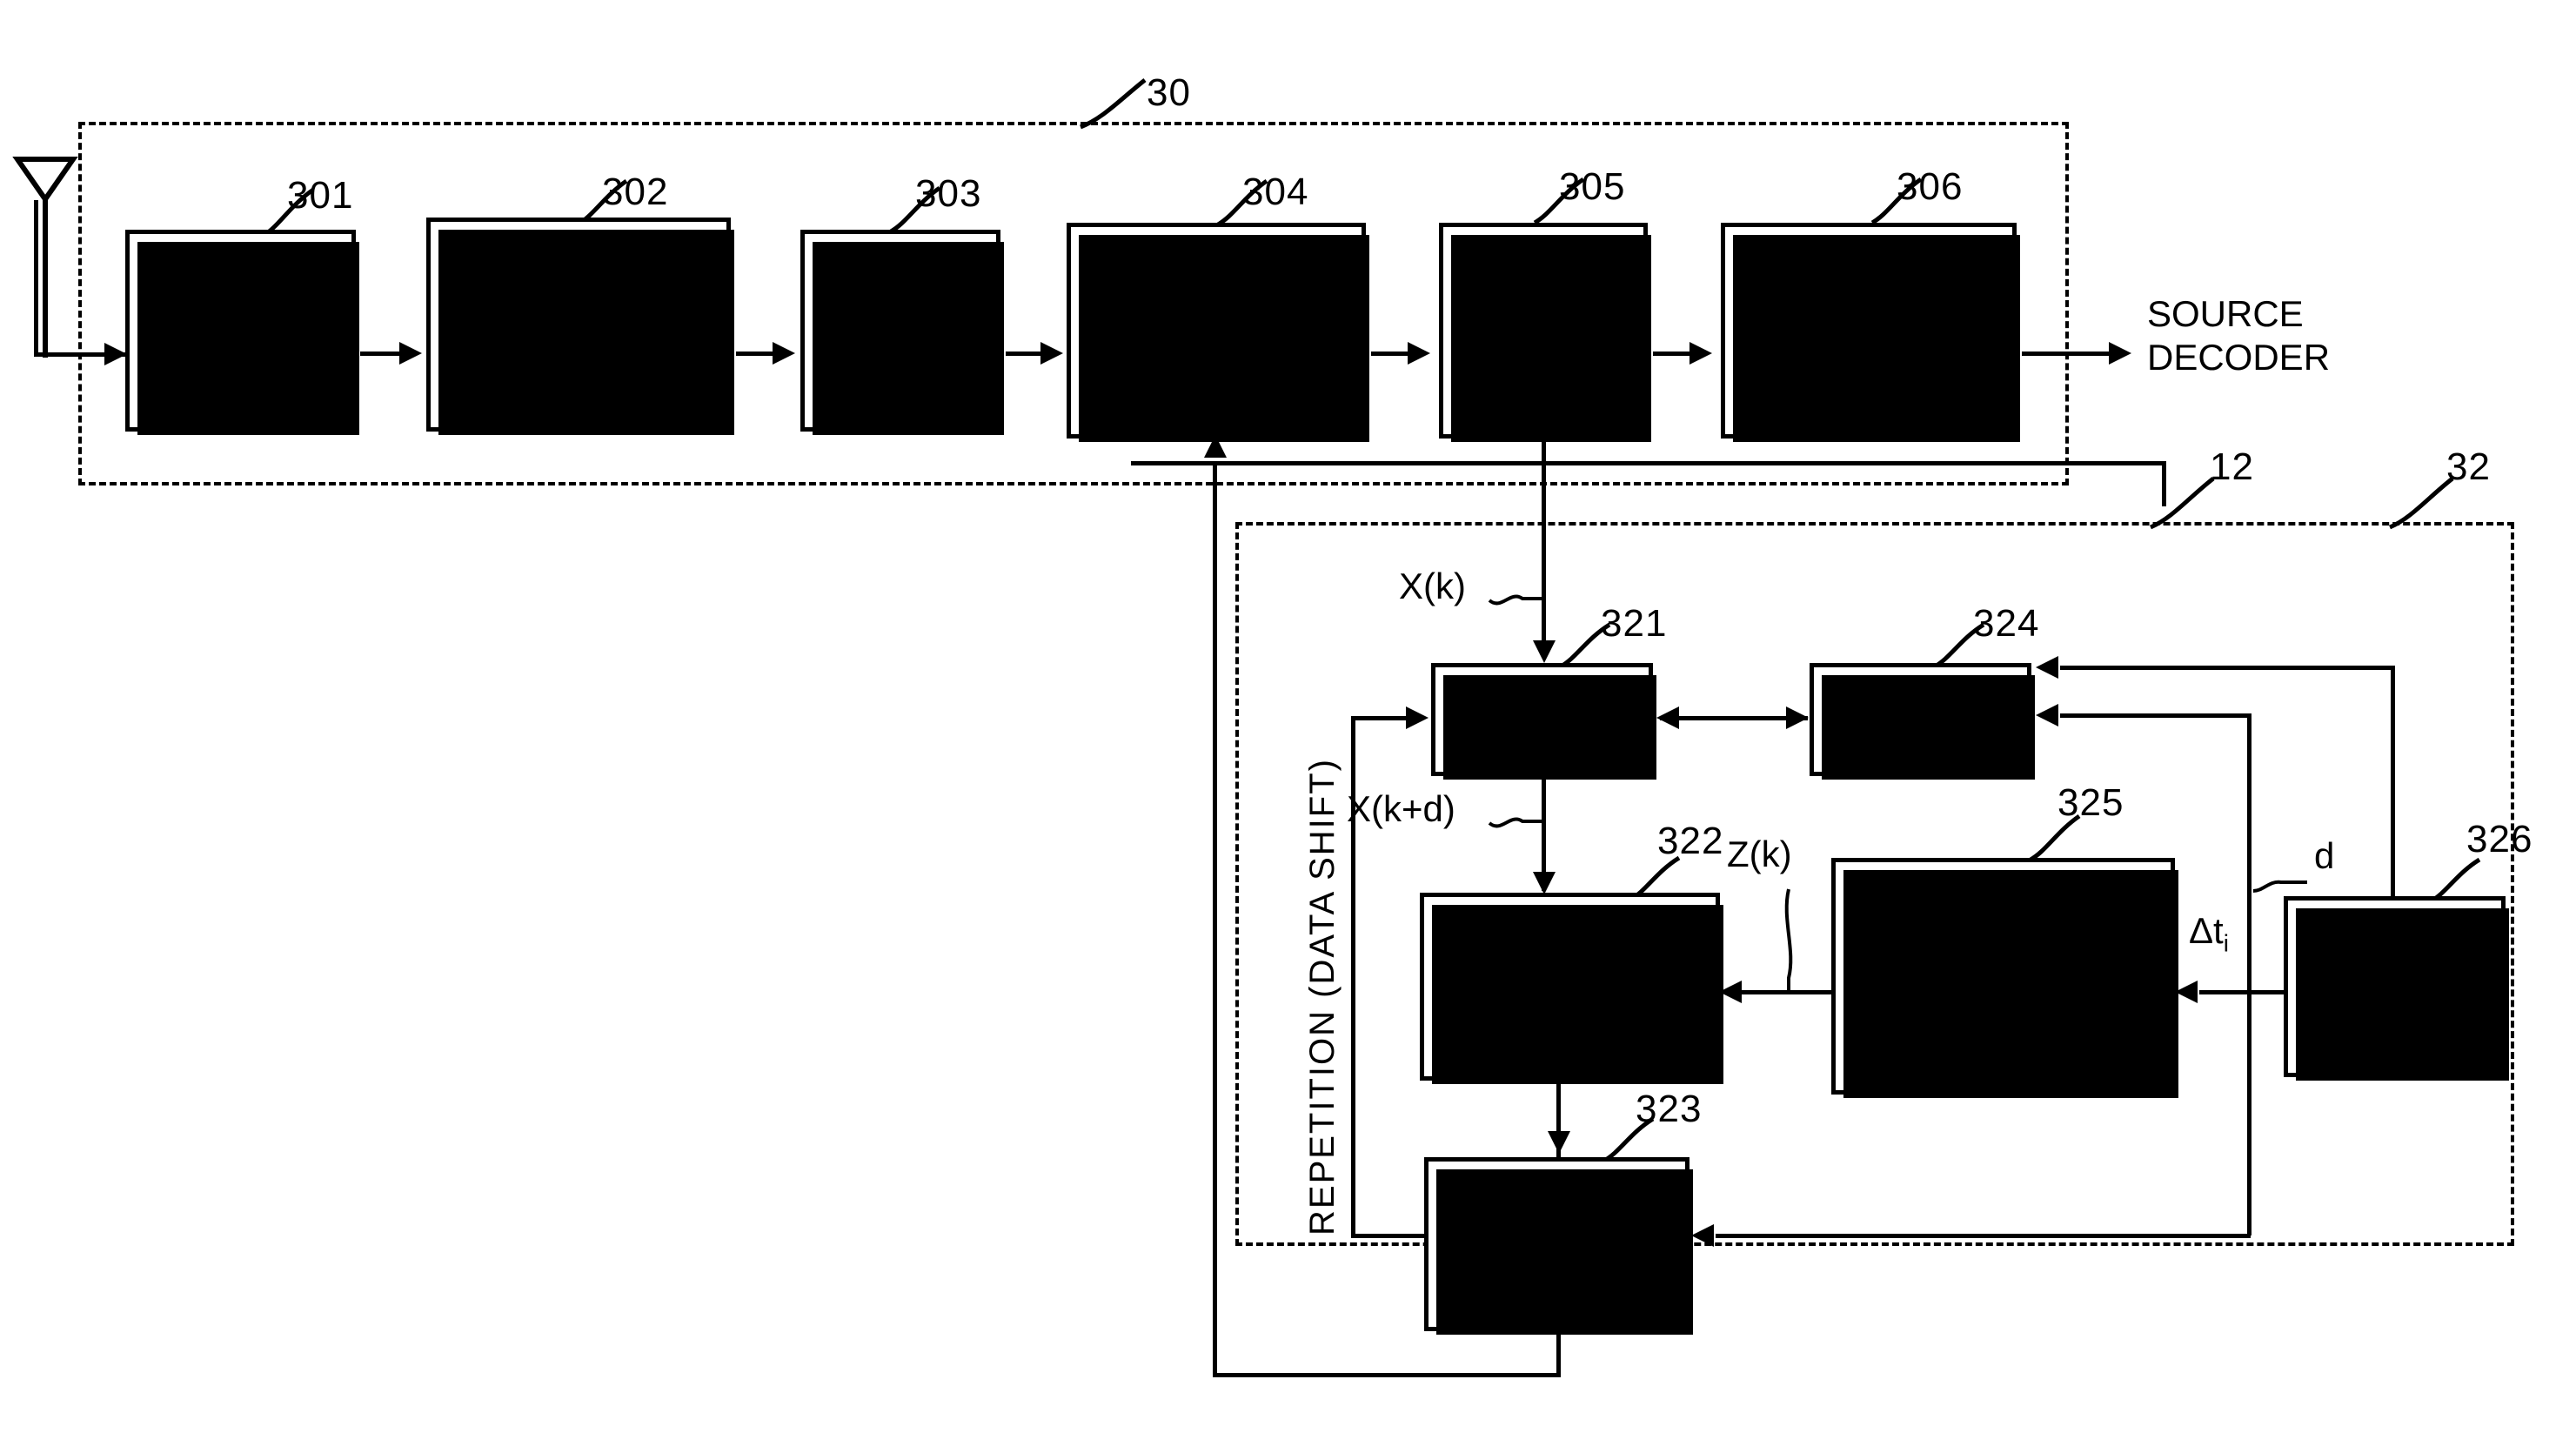  I want to click on link-correlation-to-max-detector-arrow, so click(1559, 1142).